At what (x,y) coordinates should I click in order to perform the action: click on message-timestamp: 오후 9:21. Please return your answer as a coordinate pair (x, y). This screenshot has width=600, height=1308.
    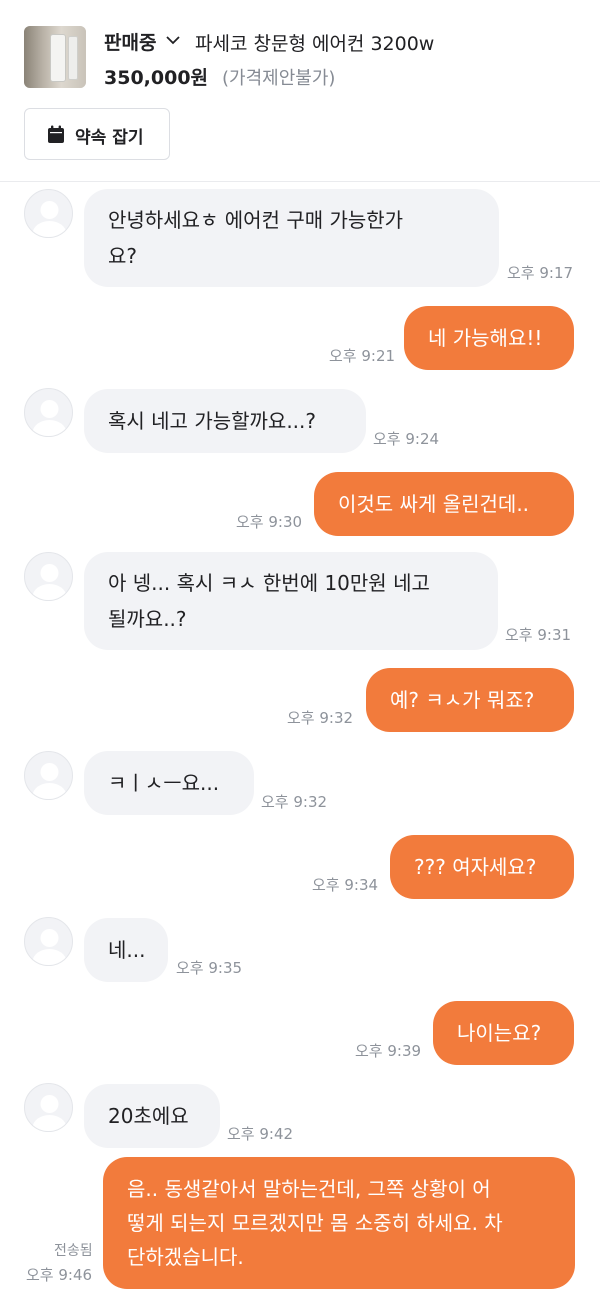
    Looking at the image, I should click on (362, 356).